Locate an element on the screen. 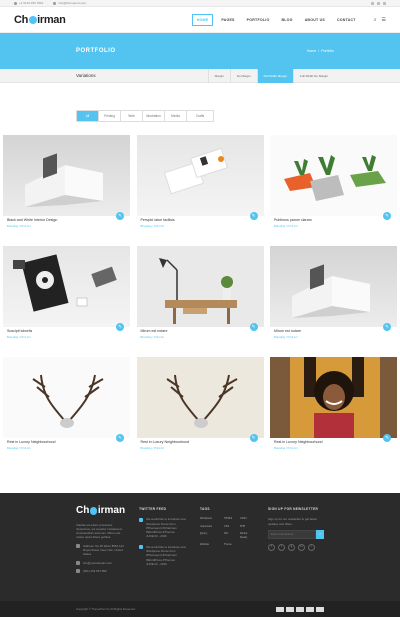  variation-tab-no-margin: No Margin is located at coordinates (243, 75).